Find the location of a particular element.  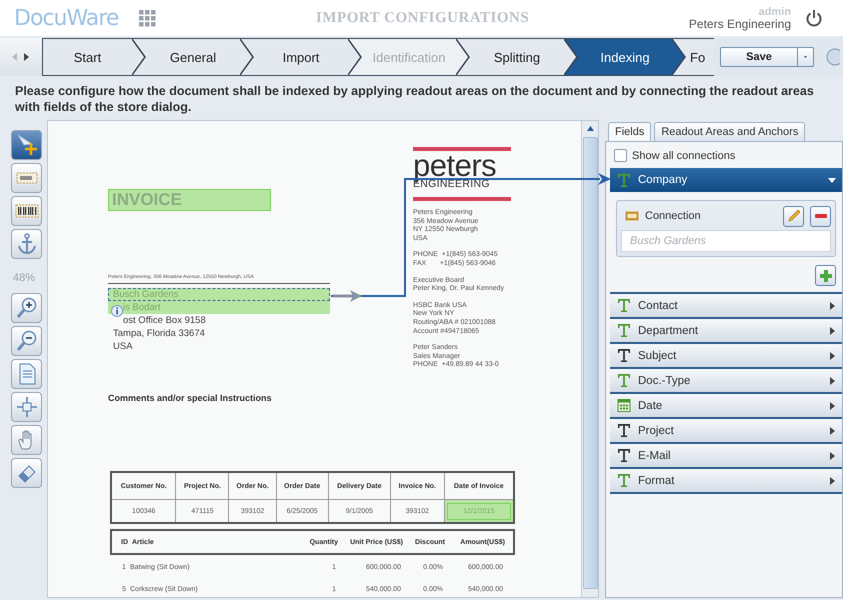

left-arrow-icon is located at coordinates (15, 57).